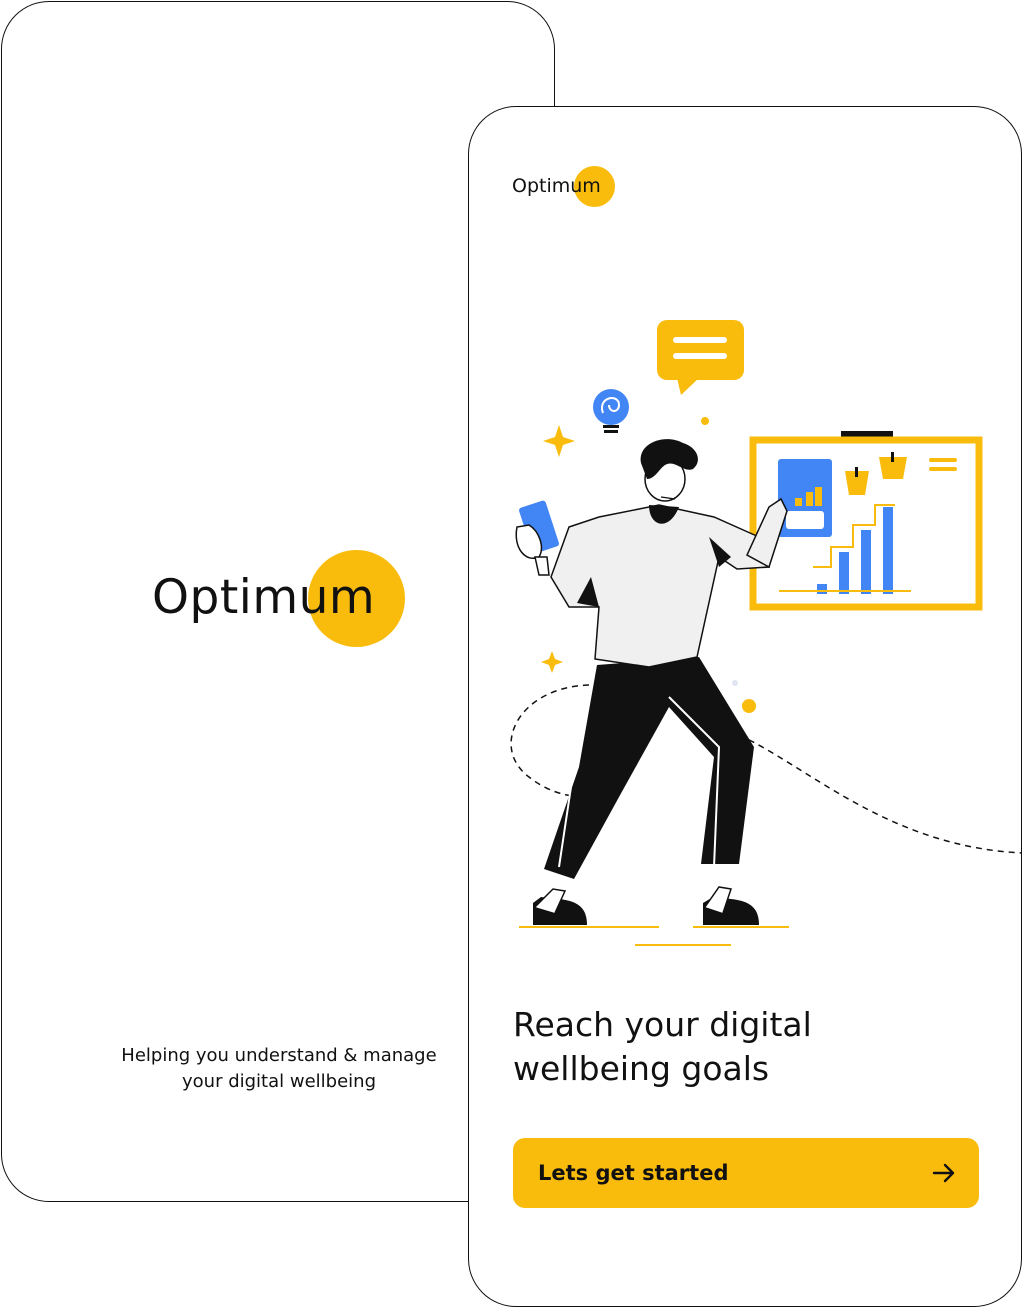 The image size is (1023, 1309). Describe the element at coordinates (866, 521) in the screenshot. I see `chart-board` at that location.